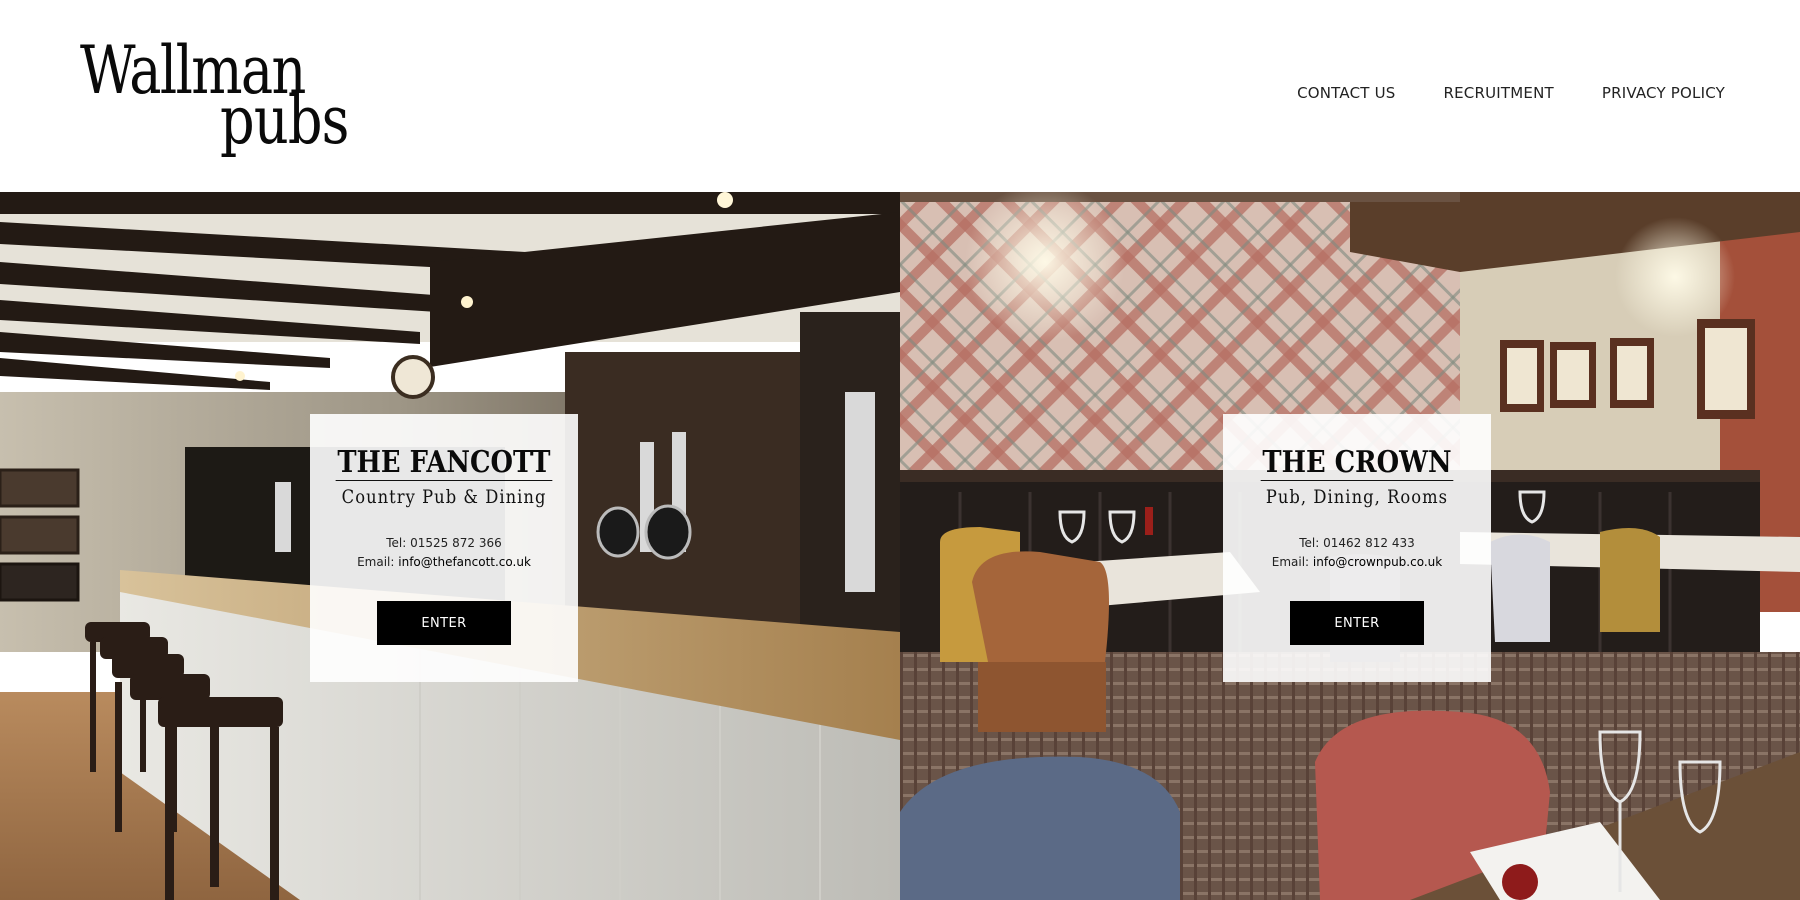 This screenshot has width=1800, height=900. Describe the element at coordinates (444, 463) in the screenshot. I see `fancott-title: THE FANCOTT` at that location.